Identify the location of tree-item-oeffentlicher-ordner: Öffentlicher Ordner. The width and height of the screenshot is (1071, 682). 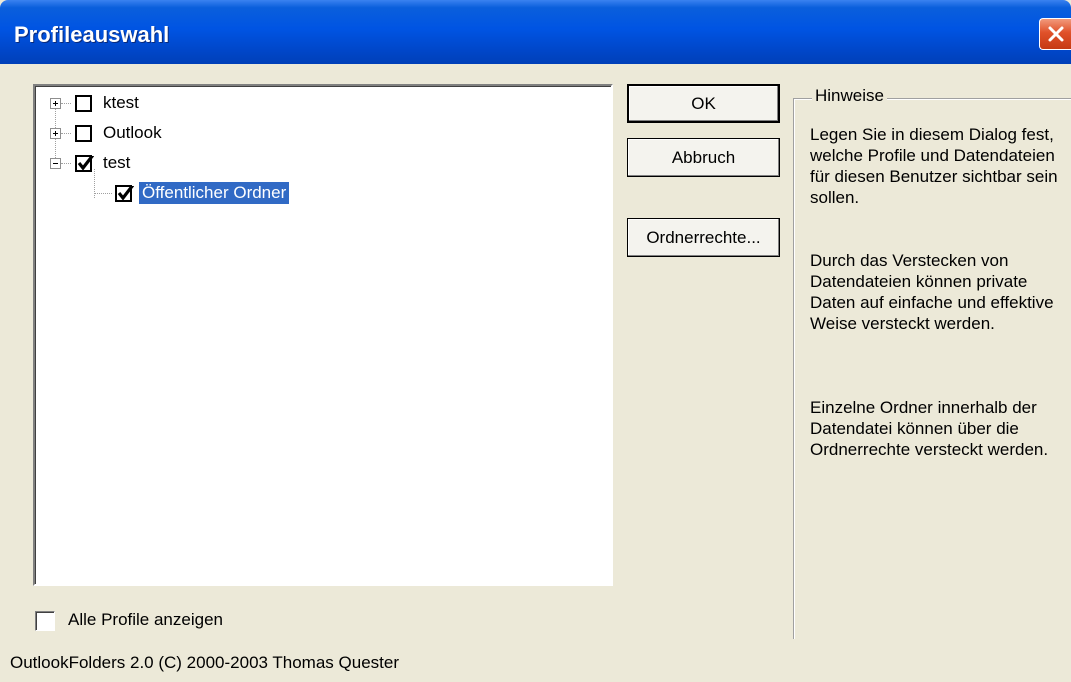
(315, 194).